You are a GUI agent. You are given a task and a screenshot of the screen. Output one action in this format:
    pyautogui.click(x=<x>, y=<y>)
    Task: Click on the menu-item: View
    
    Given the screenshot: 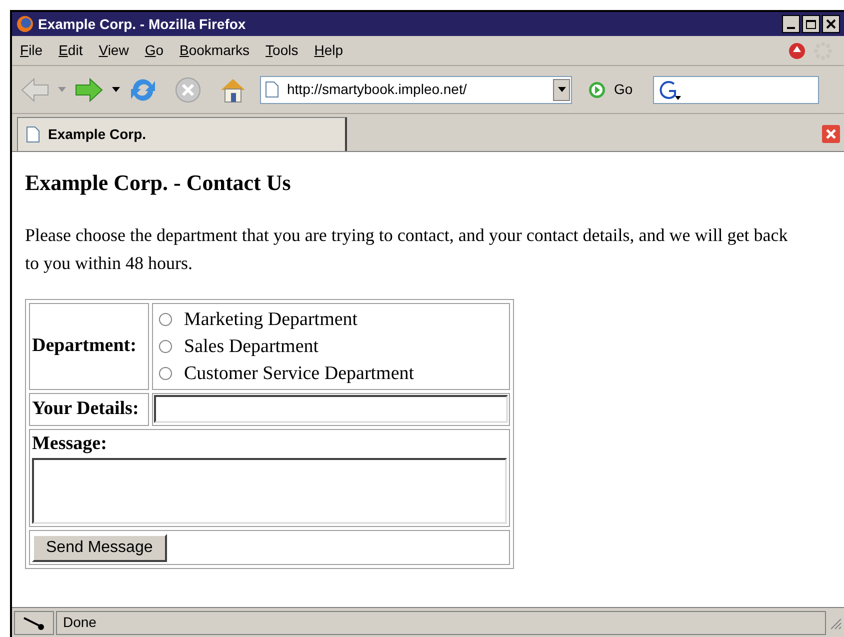 What is the action you would take?
    pyautogui.click(x=113, y=50)
    